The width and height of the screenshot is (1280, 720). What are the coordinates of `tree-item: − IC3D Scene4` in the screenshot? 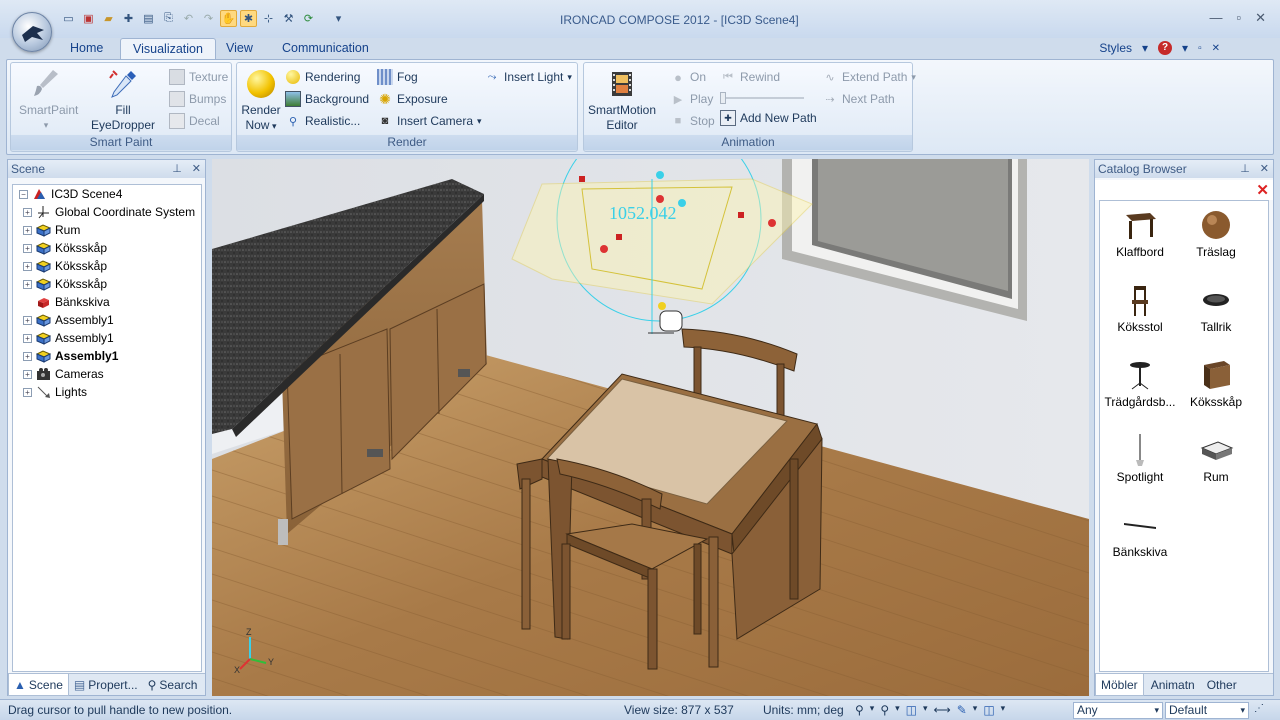 It's located at (107, 194).